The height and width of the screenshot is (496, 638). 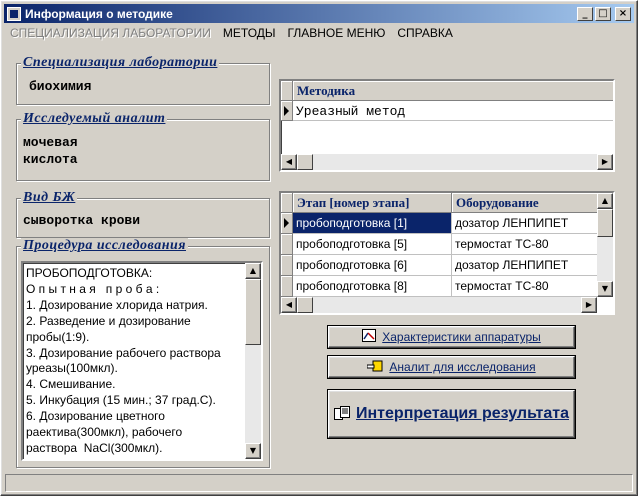 What do you see at coordinates (461, 337) in the screenshot?
I see `equipment-button-label: Характеристики аппаратуры` at bounding box center [461, 337].